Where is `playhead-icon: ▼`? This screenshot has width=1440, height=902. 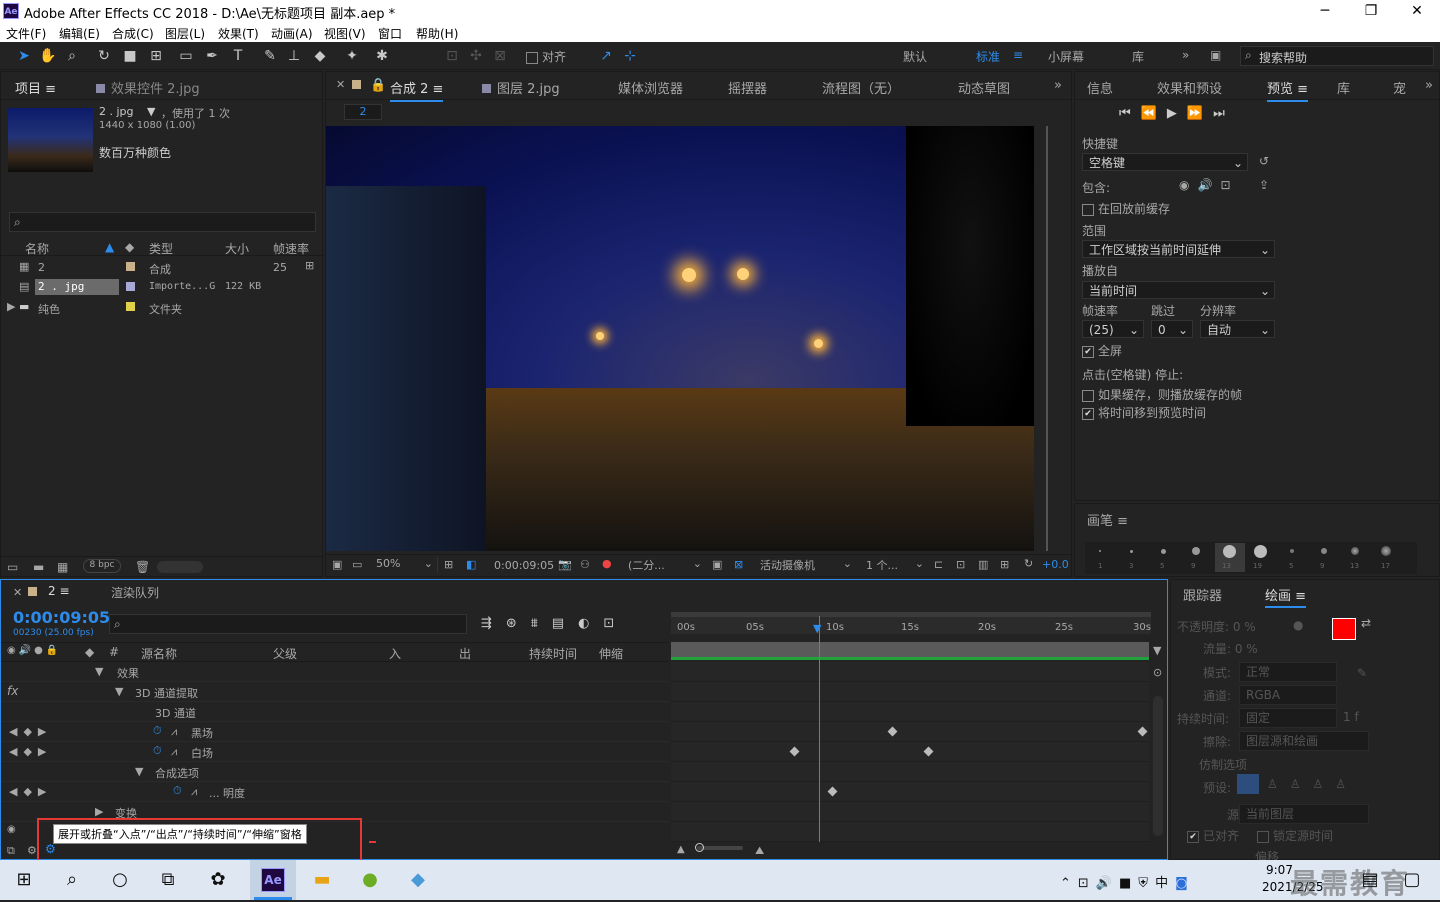 playhead-icon: ▼ is located at coordinates (817, 628).